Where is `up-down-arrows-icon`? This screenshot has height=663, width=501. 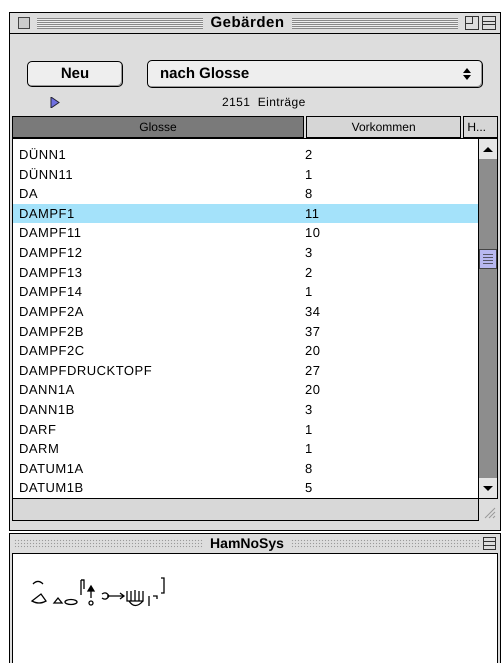
up-down-arrows-icon is located at coordinates (467, 74).